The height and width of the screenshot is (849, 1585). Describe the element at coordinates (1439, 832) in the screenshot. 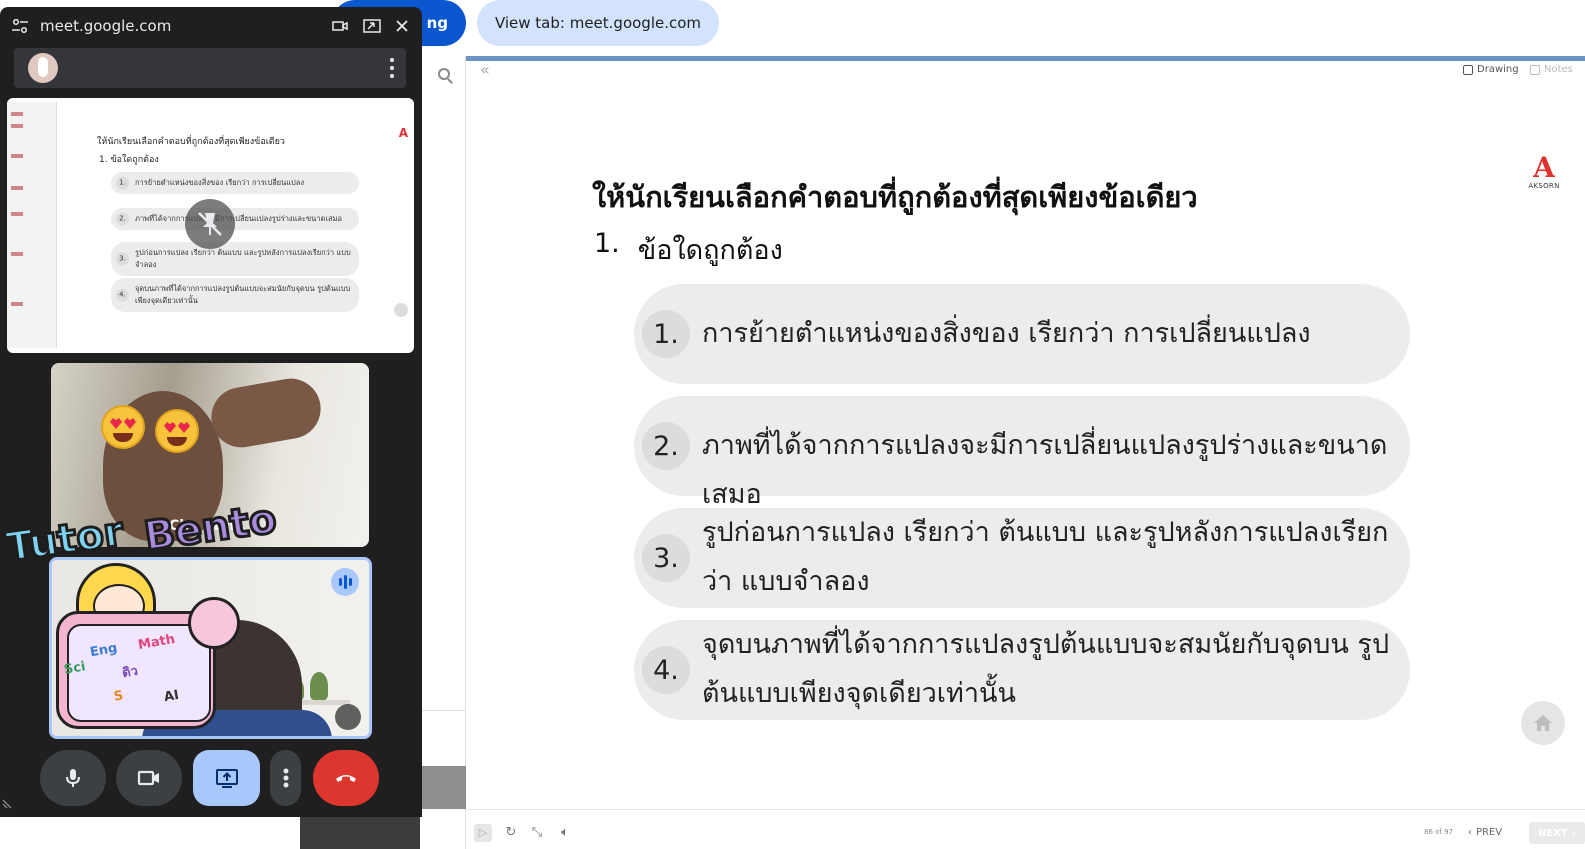

I see `page-indicator: 86 of 97` at that location.